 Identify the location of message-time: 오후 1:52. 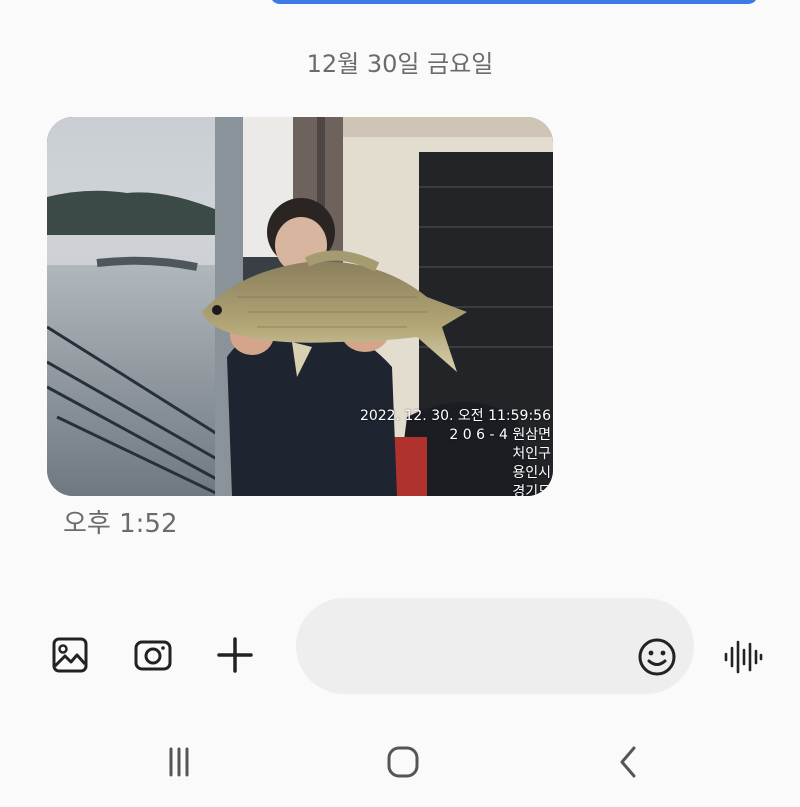
(120, 524).